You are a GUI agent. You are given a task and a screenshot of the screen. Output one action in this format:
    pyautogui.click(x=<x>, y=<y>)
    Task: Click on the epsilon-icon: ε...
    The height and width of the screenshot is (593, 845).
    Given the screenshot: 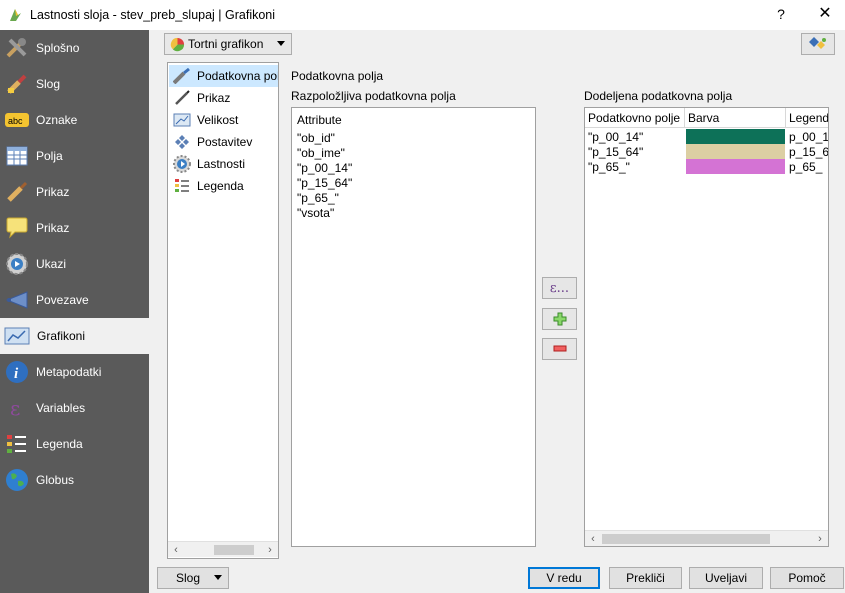 What is the action you would take?
    pyautogui.click(x=559, y=288)
    